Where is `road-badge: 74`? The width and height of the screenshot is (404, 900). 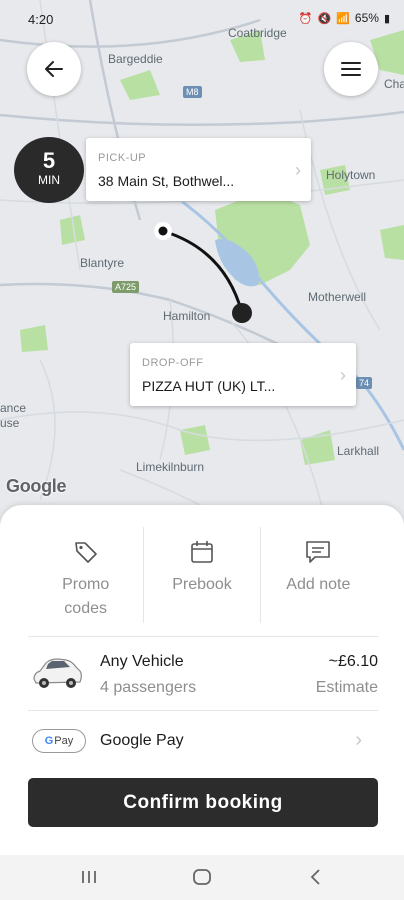 road-badge: 74 is located at coordinates (364, 383).